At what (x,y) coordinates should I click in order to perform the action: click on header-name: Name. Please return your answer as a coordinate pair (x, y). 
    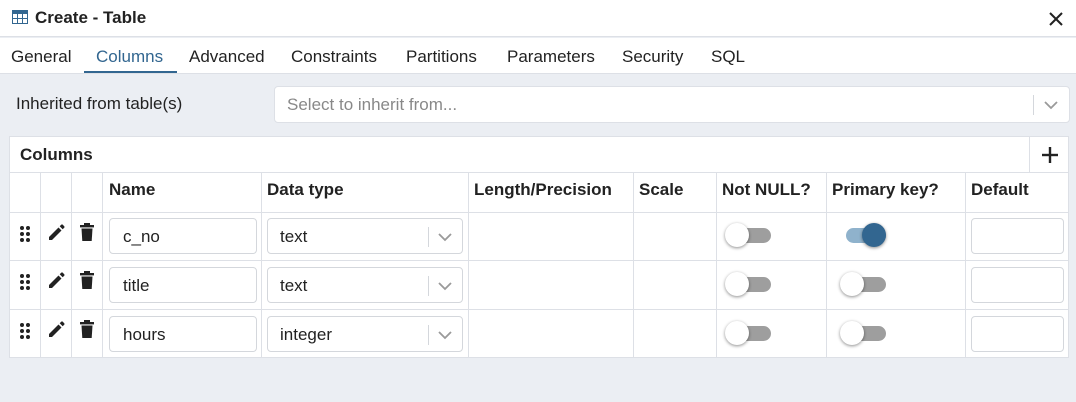
    Looking at the image, I should click on (132, 190).